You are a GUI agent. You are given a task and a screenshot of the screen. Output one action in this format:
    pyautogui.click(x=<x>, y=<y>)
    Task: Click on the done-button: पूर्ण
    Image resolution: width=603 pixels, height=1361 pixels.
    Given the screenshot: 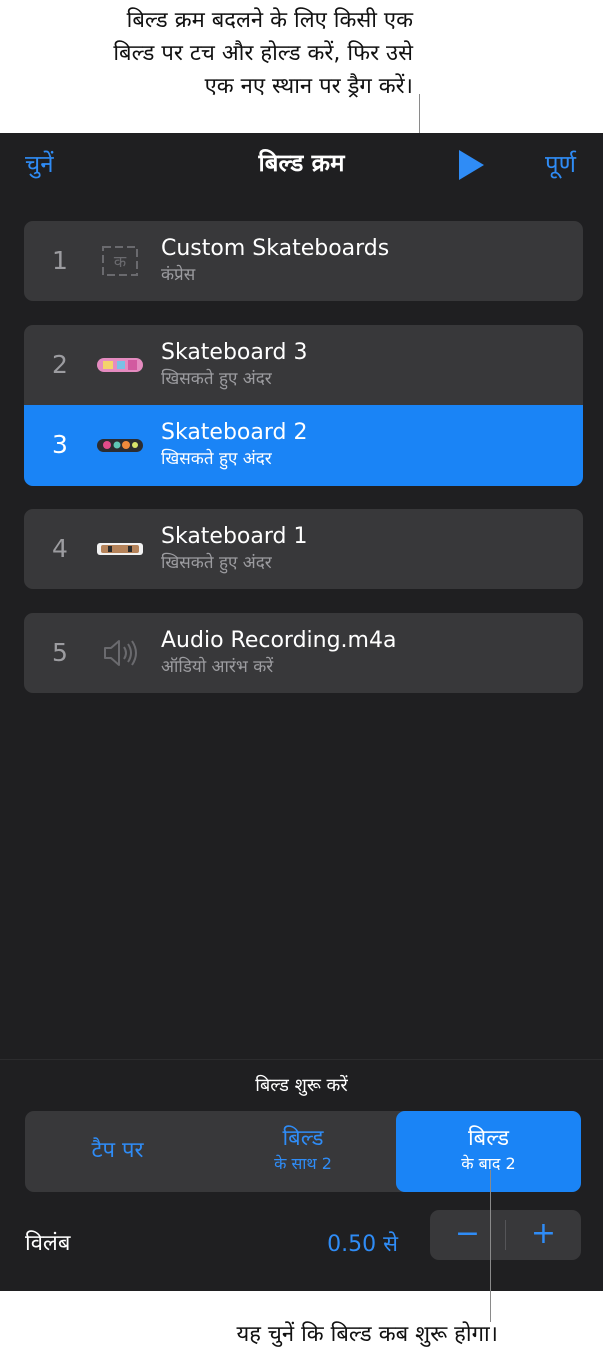 What is the action you would take?
    pyautogui.click(x=560, y=164)
    